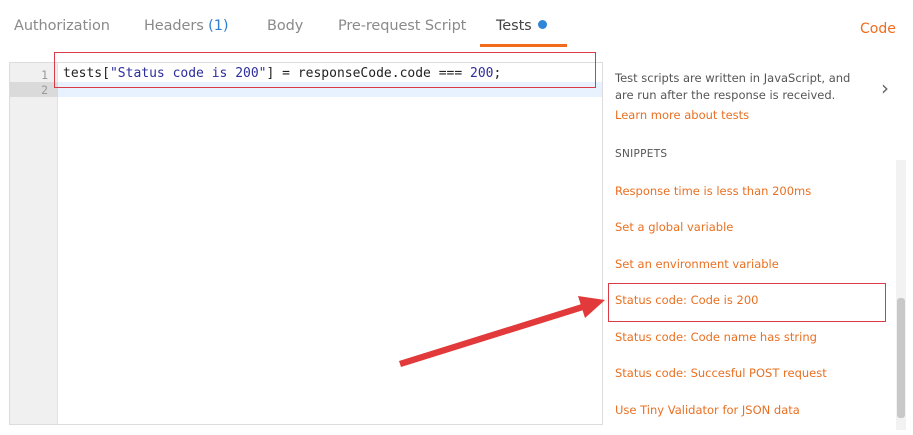 This screenshot has height=435, width=913. What do you see at coordinates (682, 115) in the screenshot?
I see `learn-more-link: Learn more about tests` at bounding box center [682, 115].